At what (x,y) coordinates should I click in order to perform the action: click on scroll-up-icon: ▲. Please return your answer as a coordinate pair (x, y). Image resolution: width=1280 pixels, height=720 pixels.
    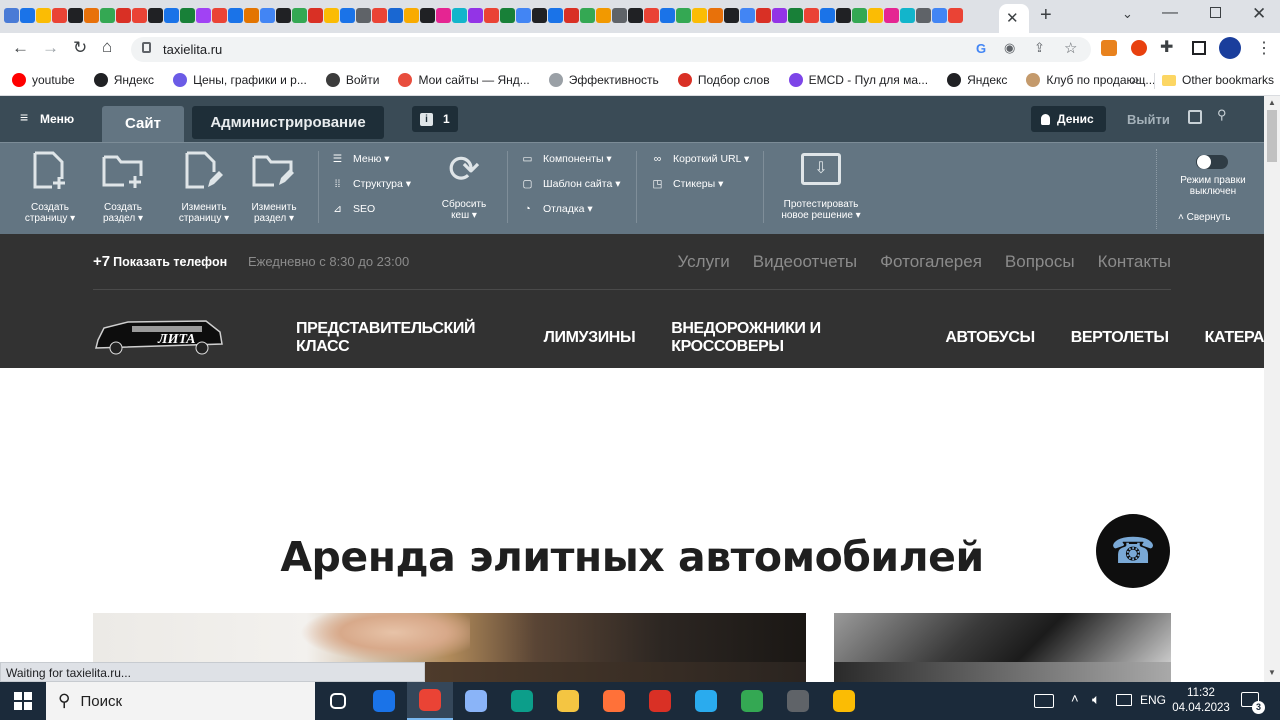
    Looking at the image, I should click on (1272, 102).